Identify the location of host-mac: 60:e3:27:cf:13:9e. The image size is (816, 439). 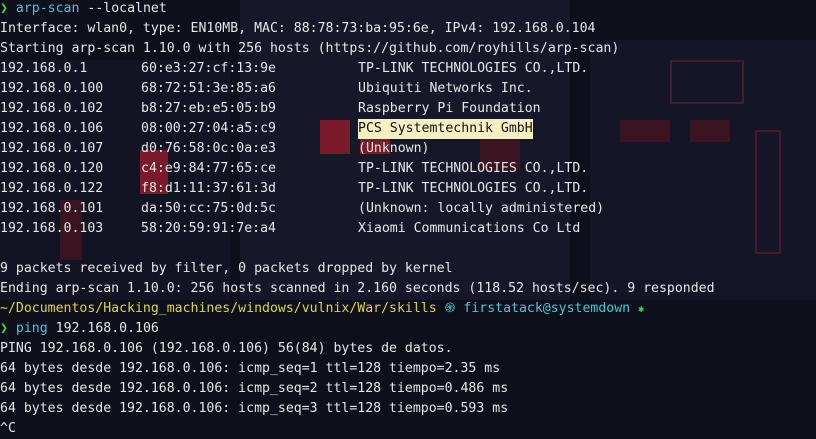
(208, 68).